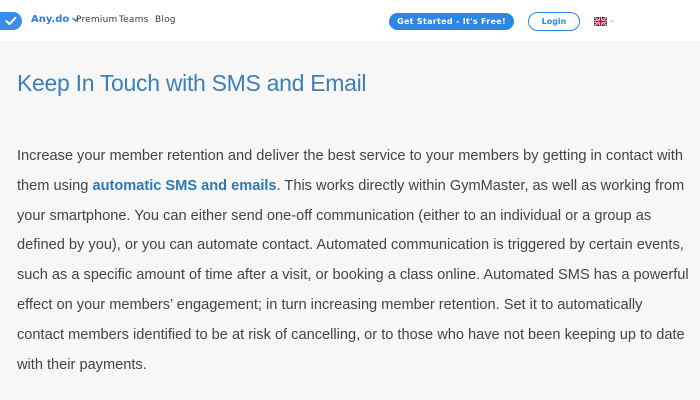  I want to click on brand-menu: Any.do, so click(55, 19).